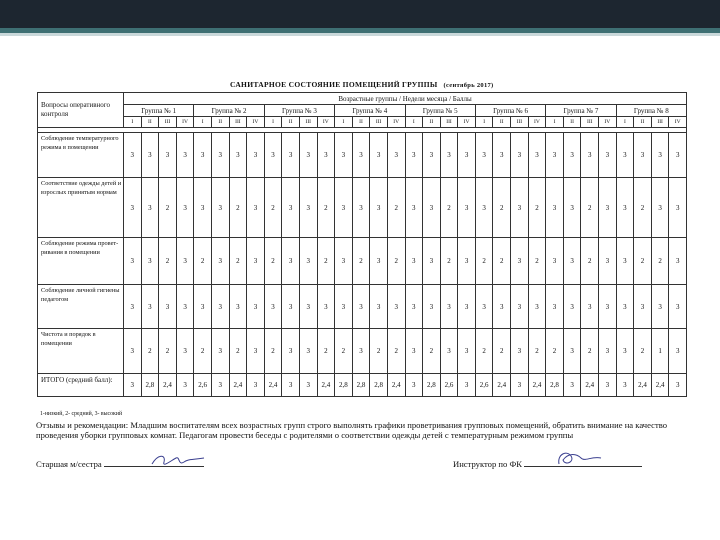 The image size is (720, 540). Describe the element at coordinates (510, 110) in the screenshot. I see `group-header: Группа № 6` at that location.